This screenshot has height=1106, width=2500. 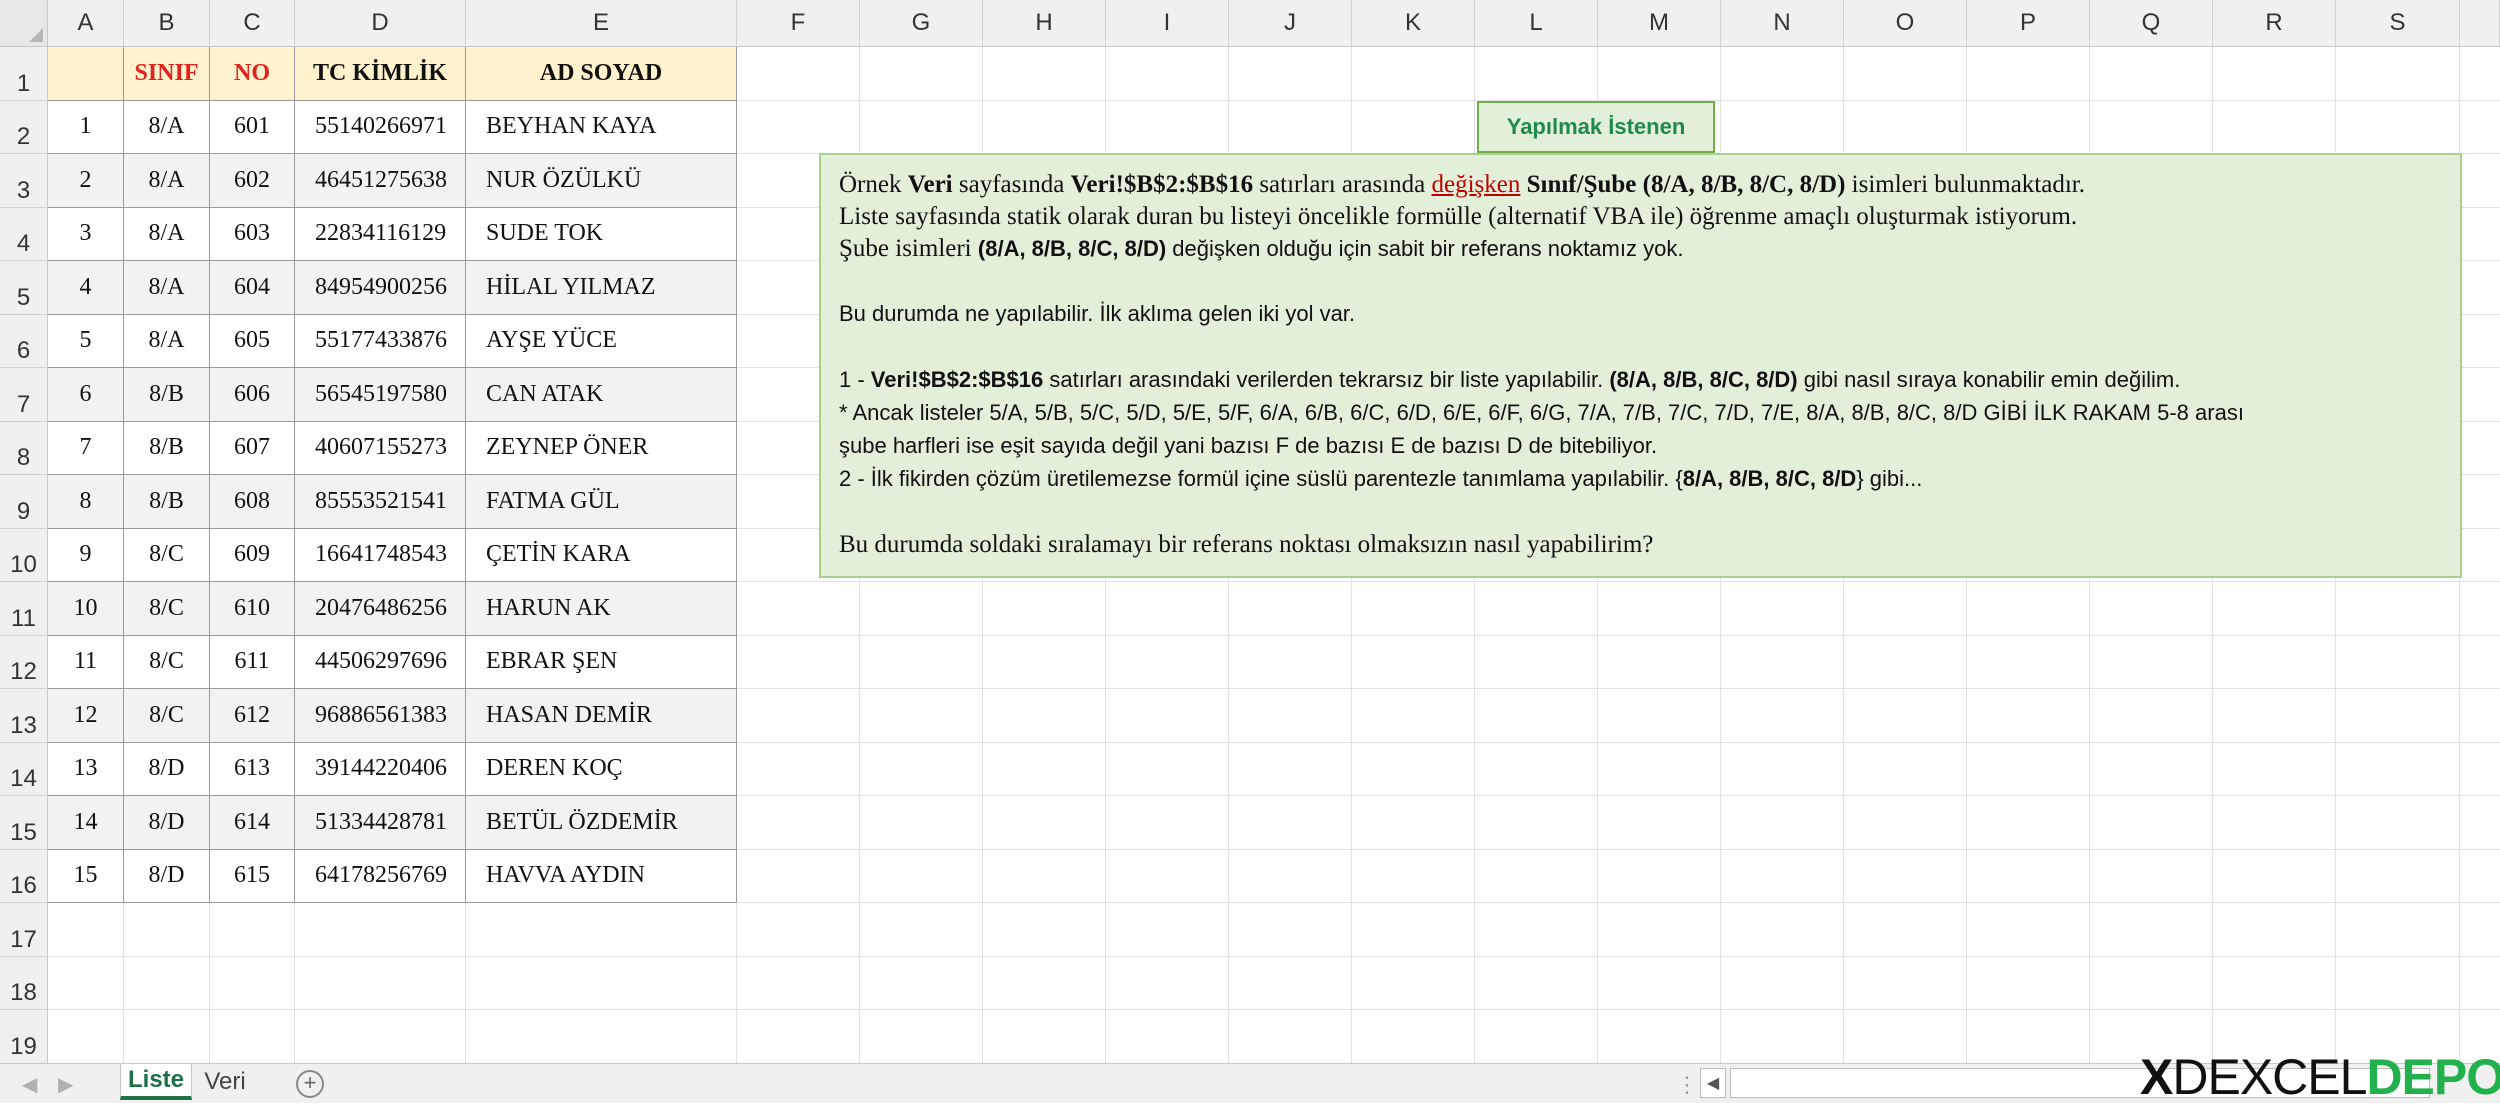 What do you see at coordinates (86, 341) in the screenshot?
I see `table-cell-sira: 5` at bounding box center [86, 341].